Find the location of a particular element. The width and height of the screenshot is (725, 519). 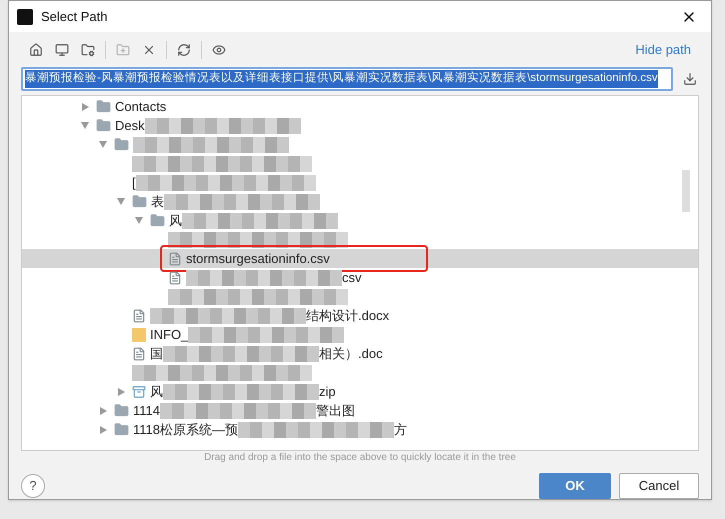

tree-row: csv is located at coordinates (360, 278).